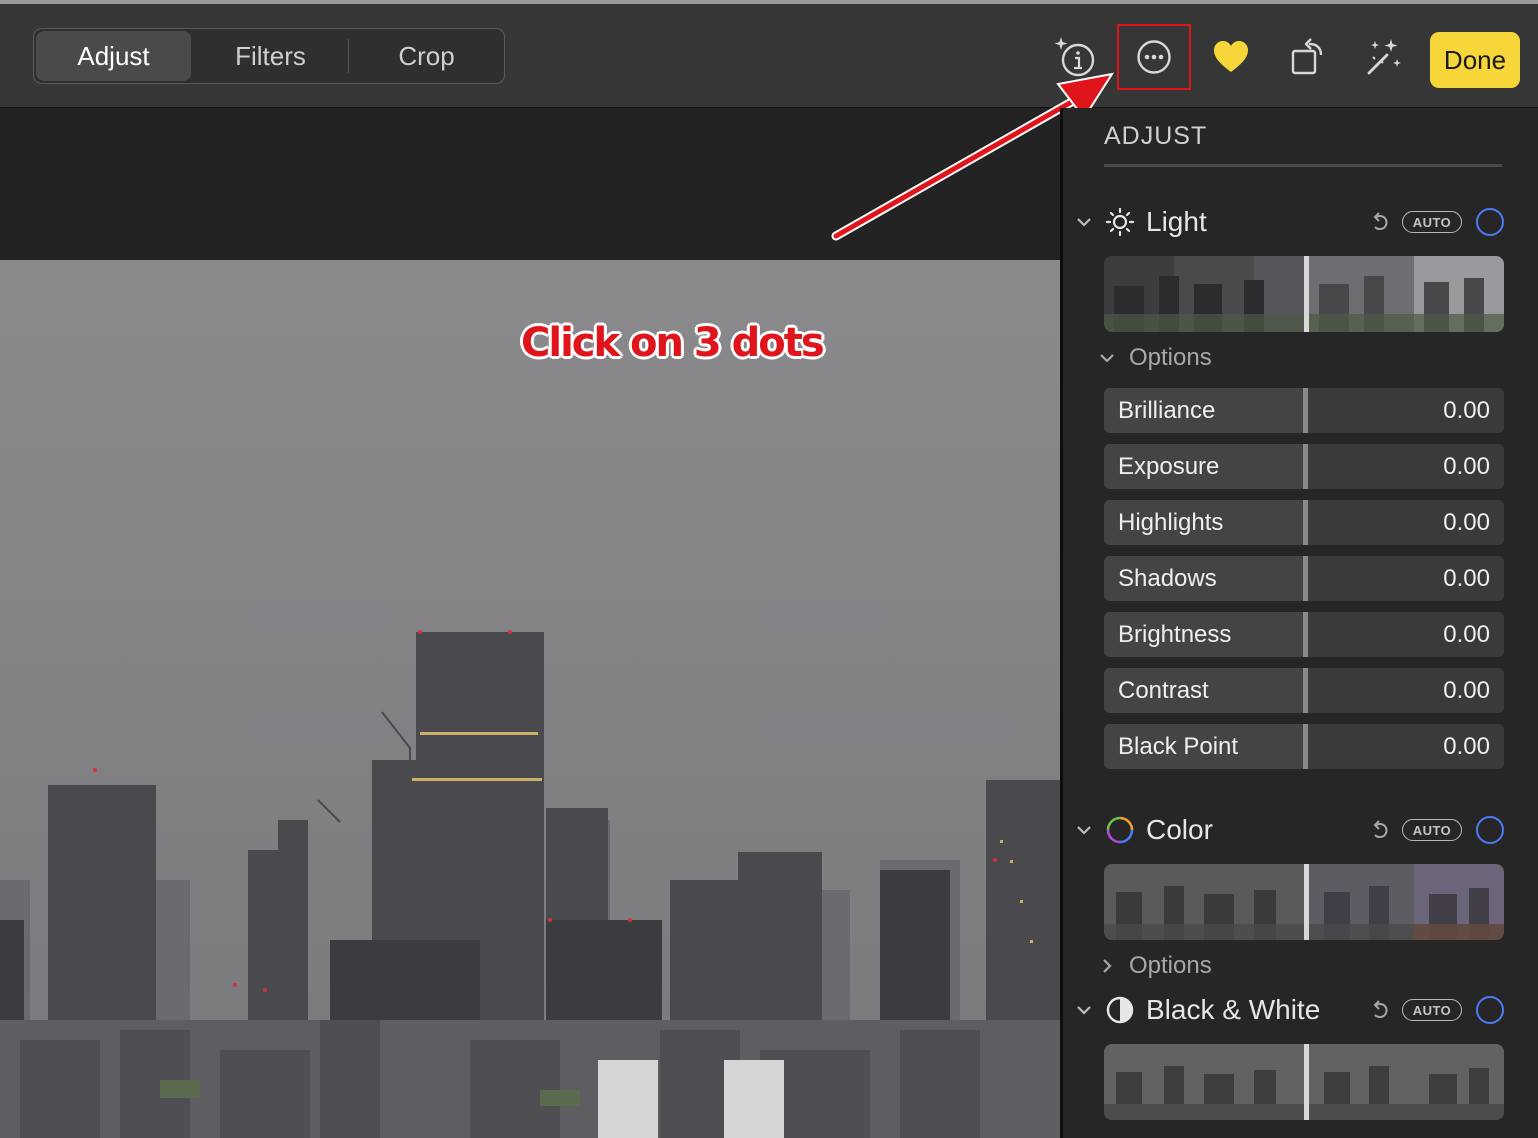 This screenshot has width=1538, height=1138. What do you see at coordinates (769, 54) in the screenshot?
I see `toolbar: Adjust Filters Crop Done` at bounding box center [769, 54].